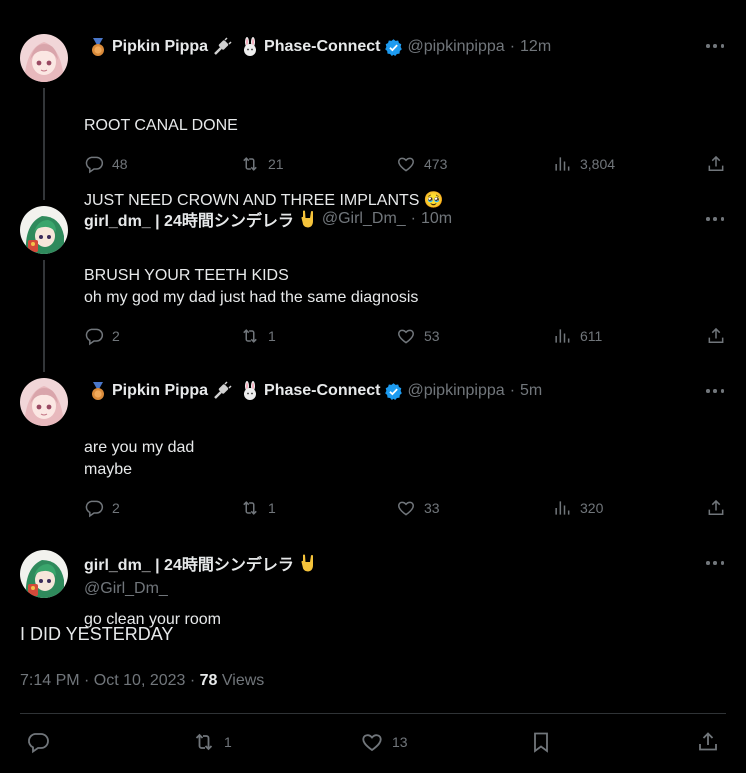 The height and width of the screenshot is (773, 746). What do you see at coordinates (108, 469) in the screenshot?
I see `tweet-line: maybe` at bounding box center [108, 469].